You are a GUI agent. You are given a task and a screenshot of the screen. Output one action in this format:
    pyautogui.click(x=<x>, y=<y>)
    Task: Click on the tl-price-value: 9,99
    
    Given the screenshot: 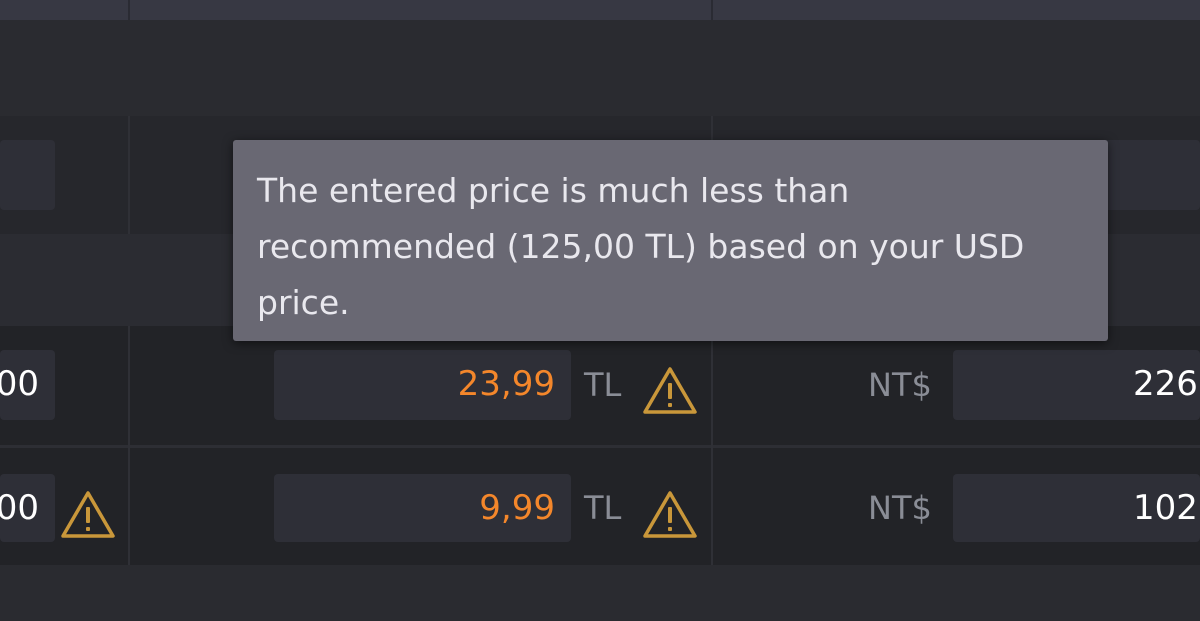 What is the action you would take?
    pyautogui.click(x=517, y=508)
    